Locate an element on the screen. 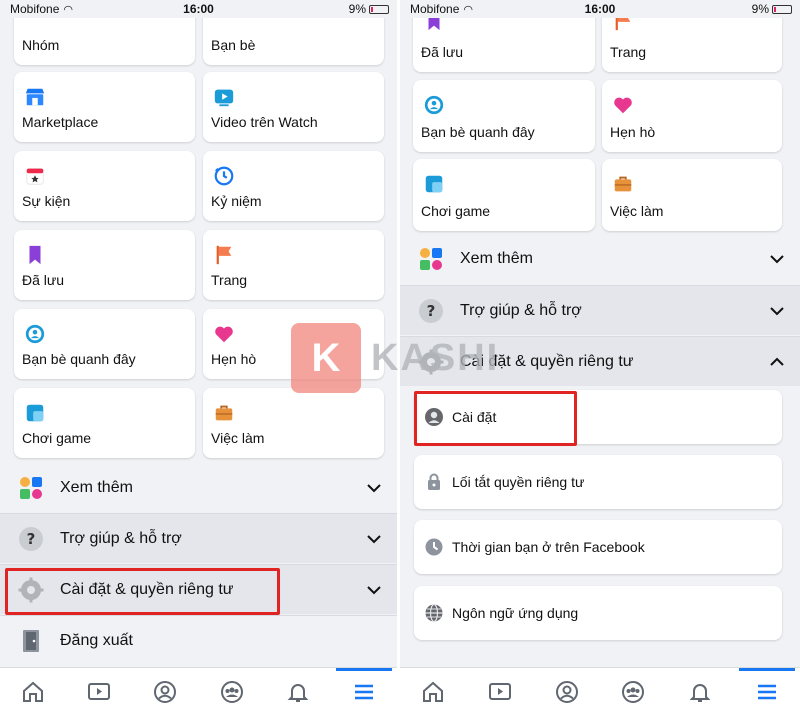  bottom-tab-bar is located at coordinates (600, 691).